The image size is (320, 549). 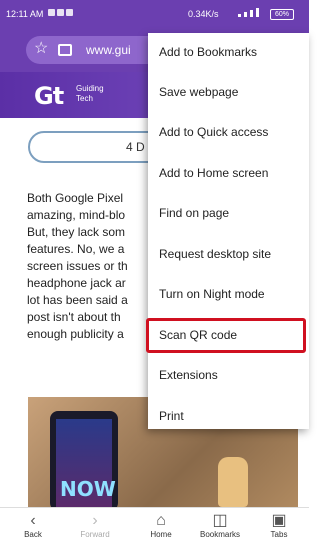 What do you see at coordinates (77, 266) in the screenshot?
I see `article-line: screen issues or th` at bounding box center [77, 266].